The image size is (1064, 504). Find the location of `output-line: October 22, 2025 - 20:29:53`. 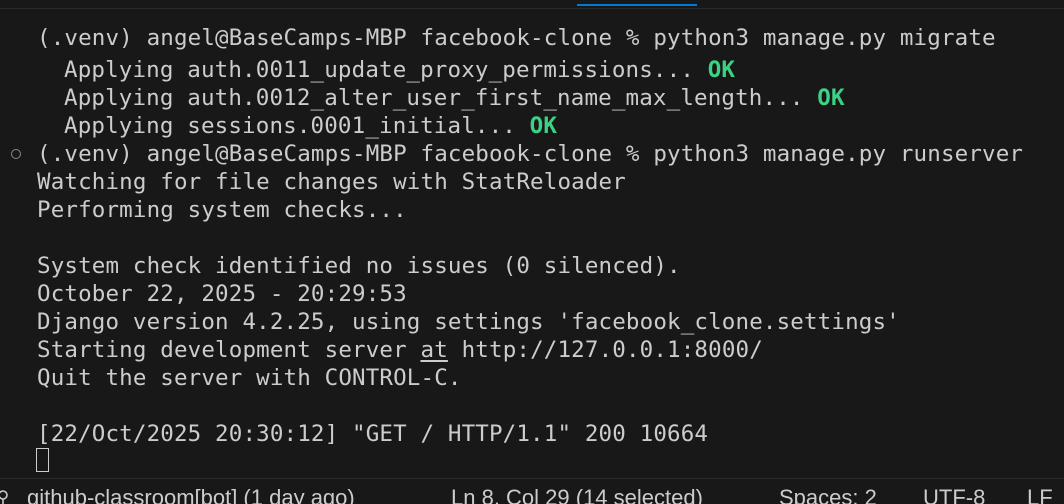

output-line: October 22, 2025 - 20:29:53 is located at coordinates (222, 294).